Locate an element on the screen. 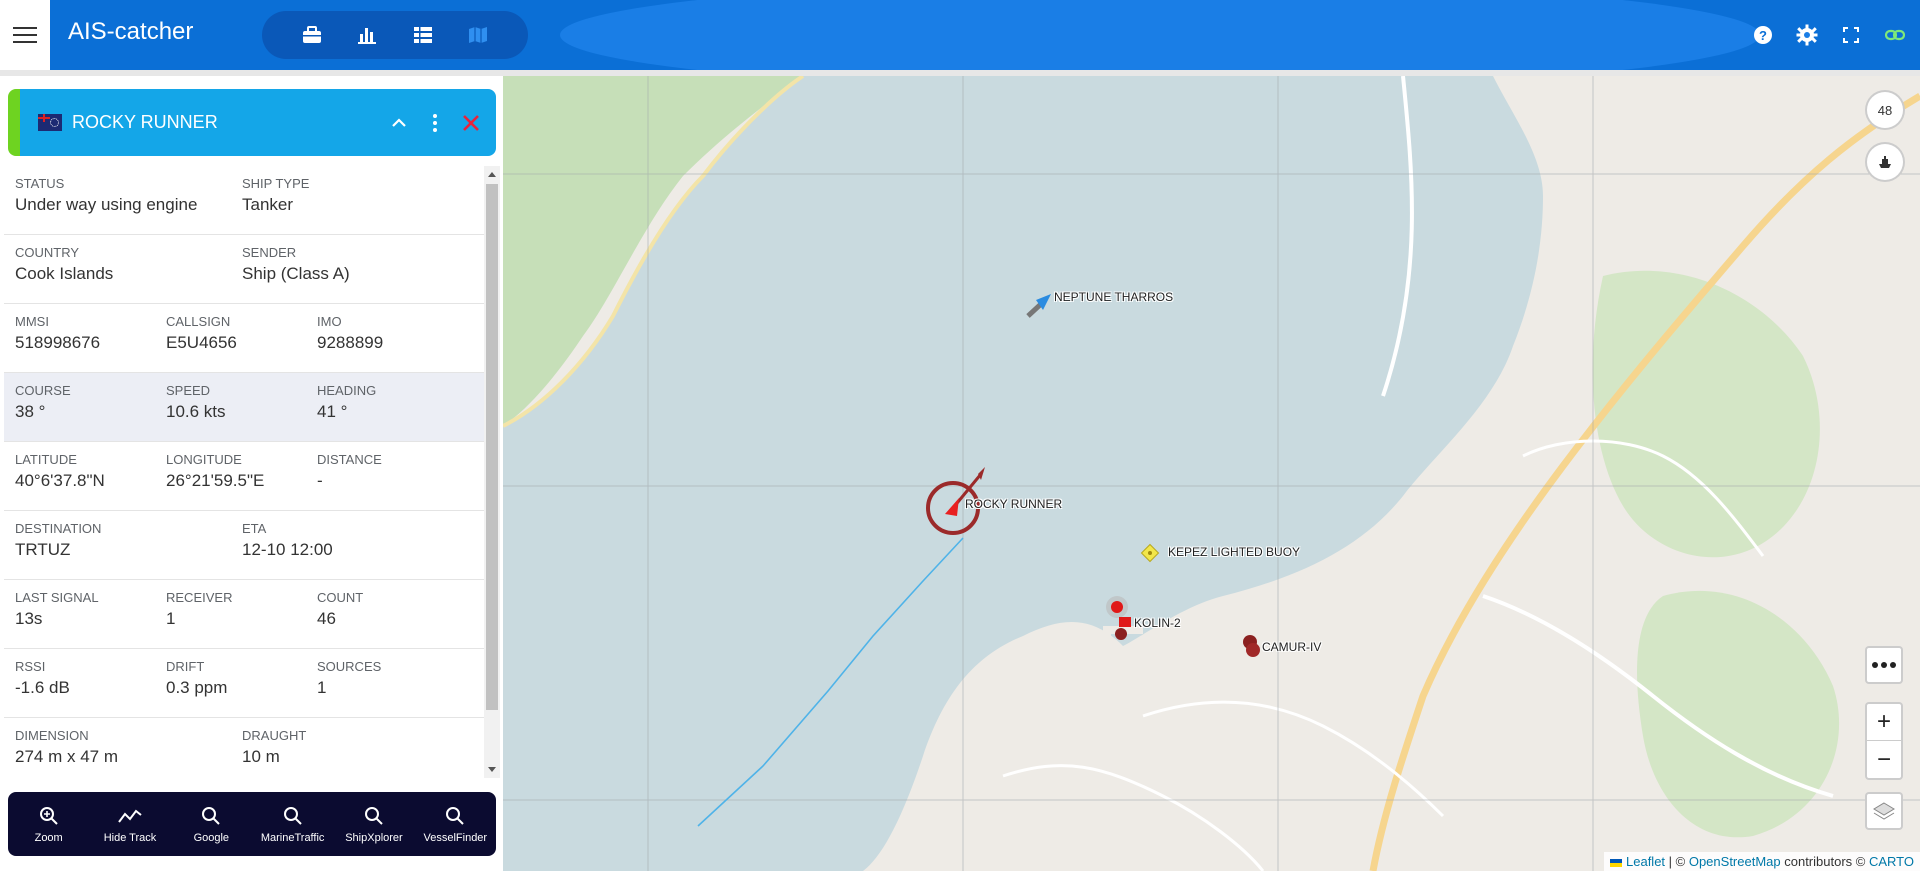 Image resolution: width=1920 pixels, height=871 pixels. scroll-up-arrow is located at coordinates (492, 174).